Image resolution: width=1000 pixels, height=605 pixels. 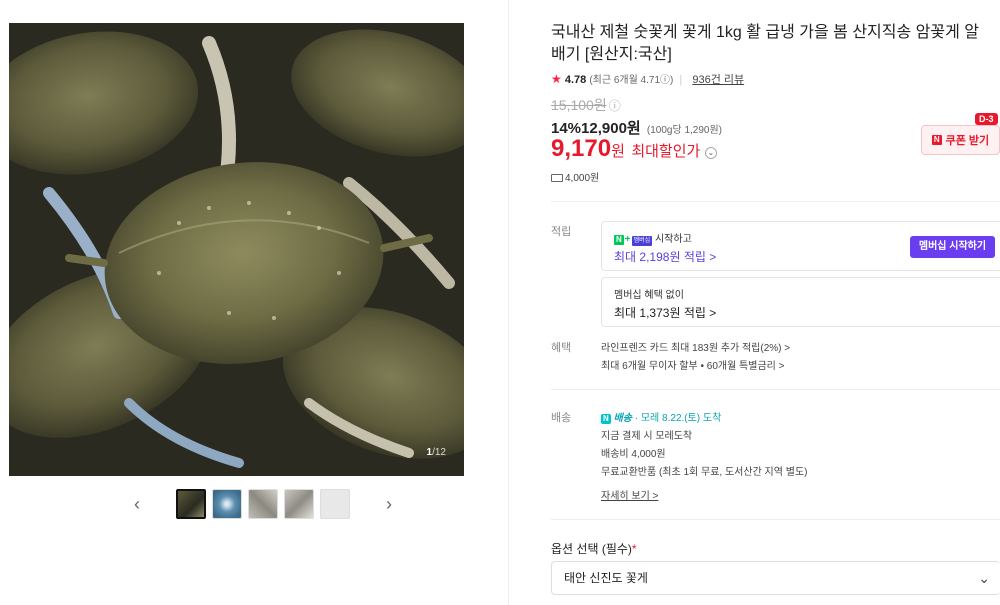 What do you see at coordinates (622, 418) in the screenshot?
I see `delivery-badge-label: 배송` at bounding box center [622, 418].